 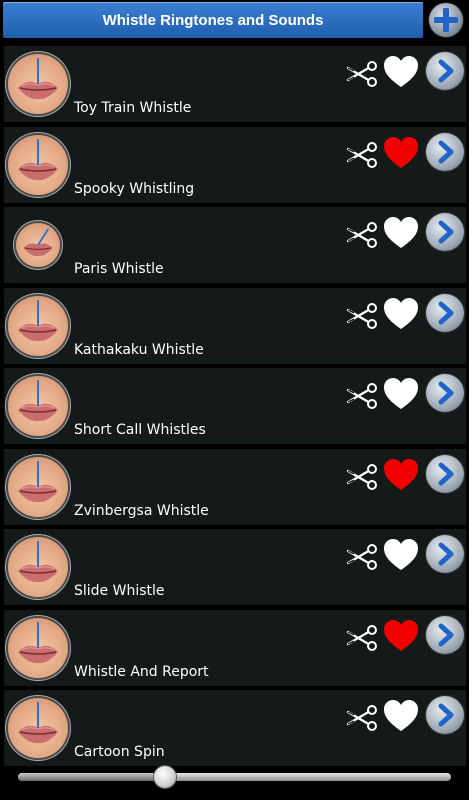 I want to click on slider-fill, so click(x=92, y=777).